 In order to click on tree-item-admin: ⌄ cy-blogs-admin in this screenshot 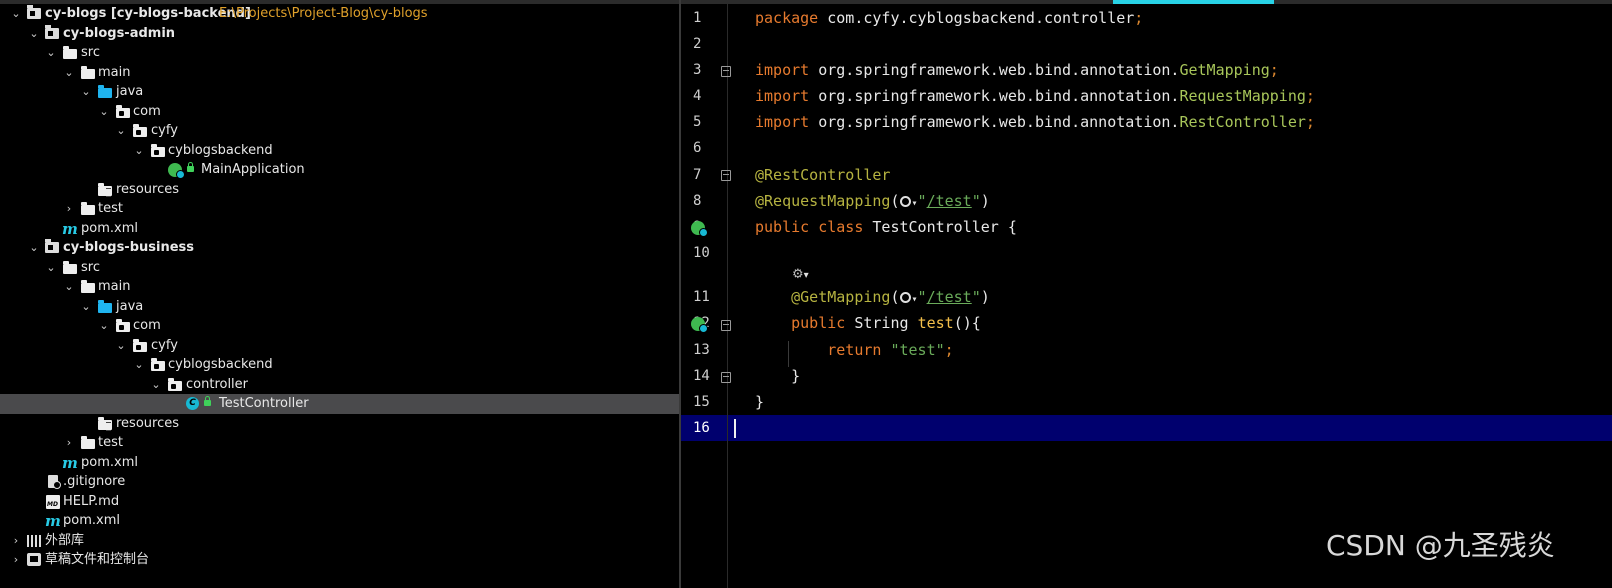, I will do `click(339, 34)`.